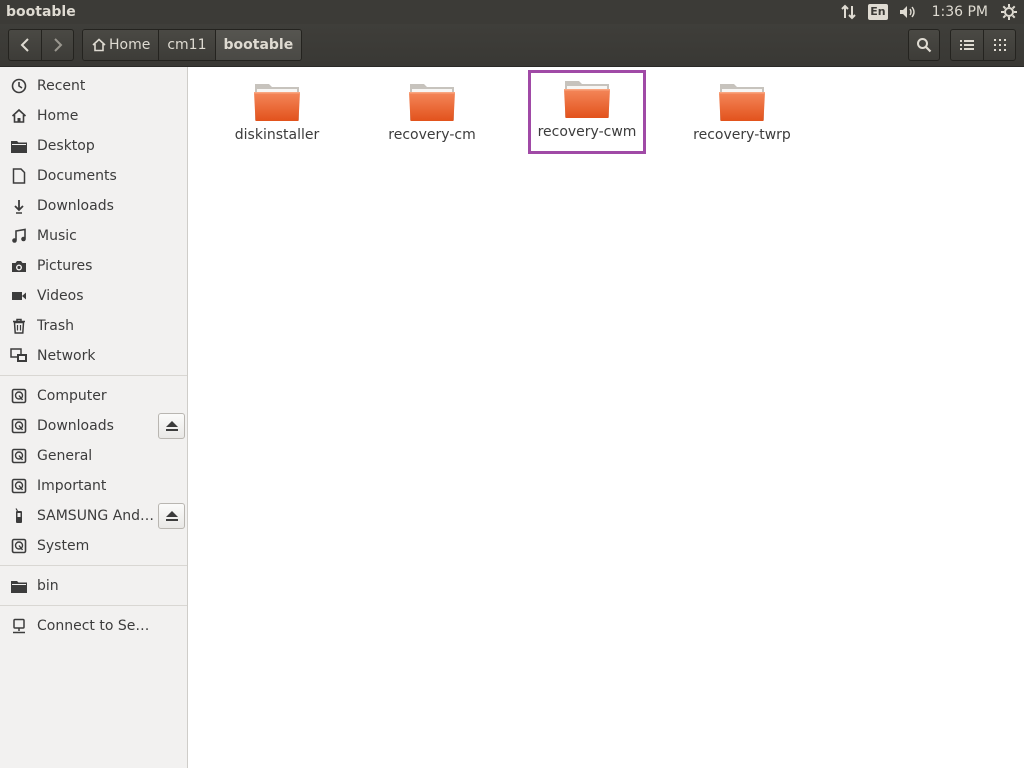 This screenshot has height=768, width=1024. I want to click on breadcrumb-label: Home, so click(130, 45).